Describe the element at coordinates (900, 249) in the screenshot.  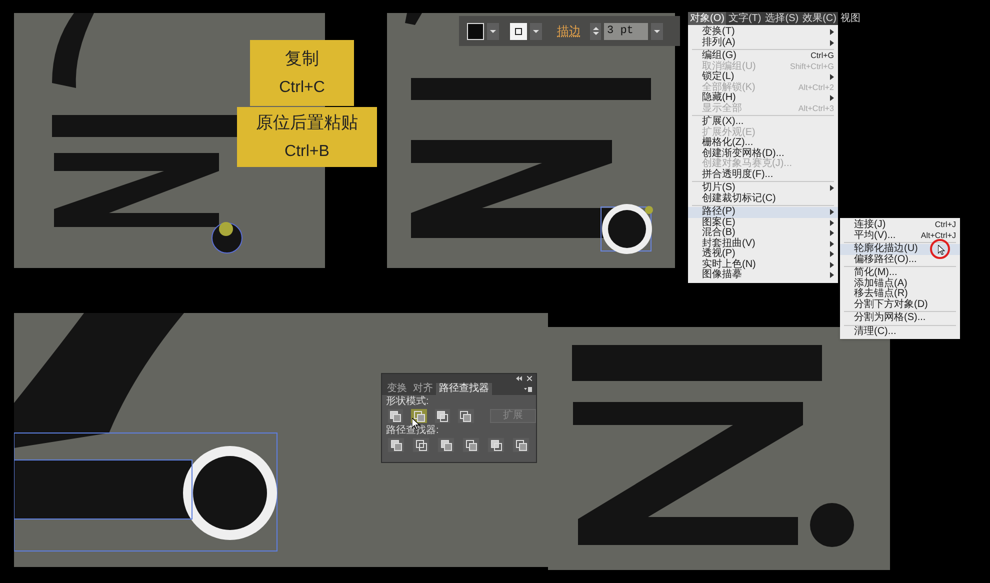
I see `menu-item: 轮廓化描边(U)` at that location.